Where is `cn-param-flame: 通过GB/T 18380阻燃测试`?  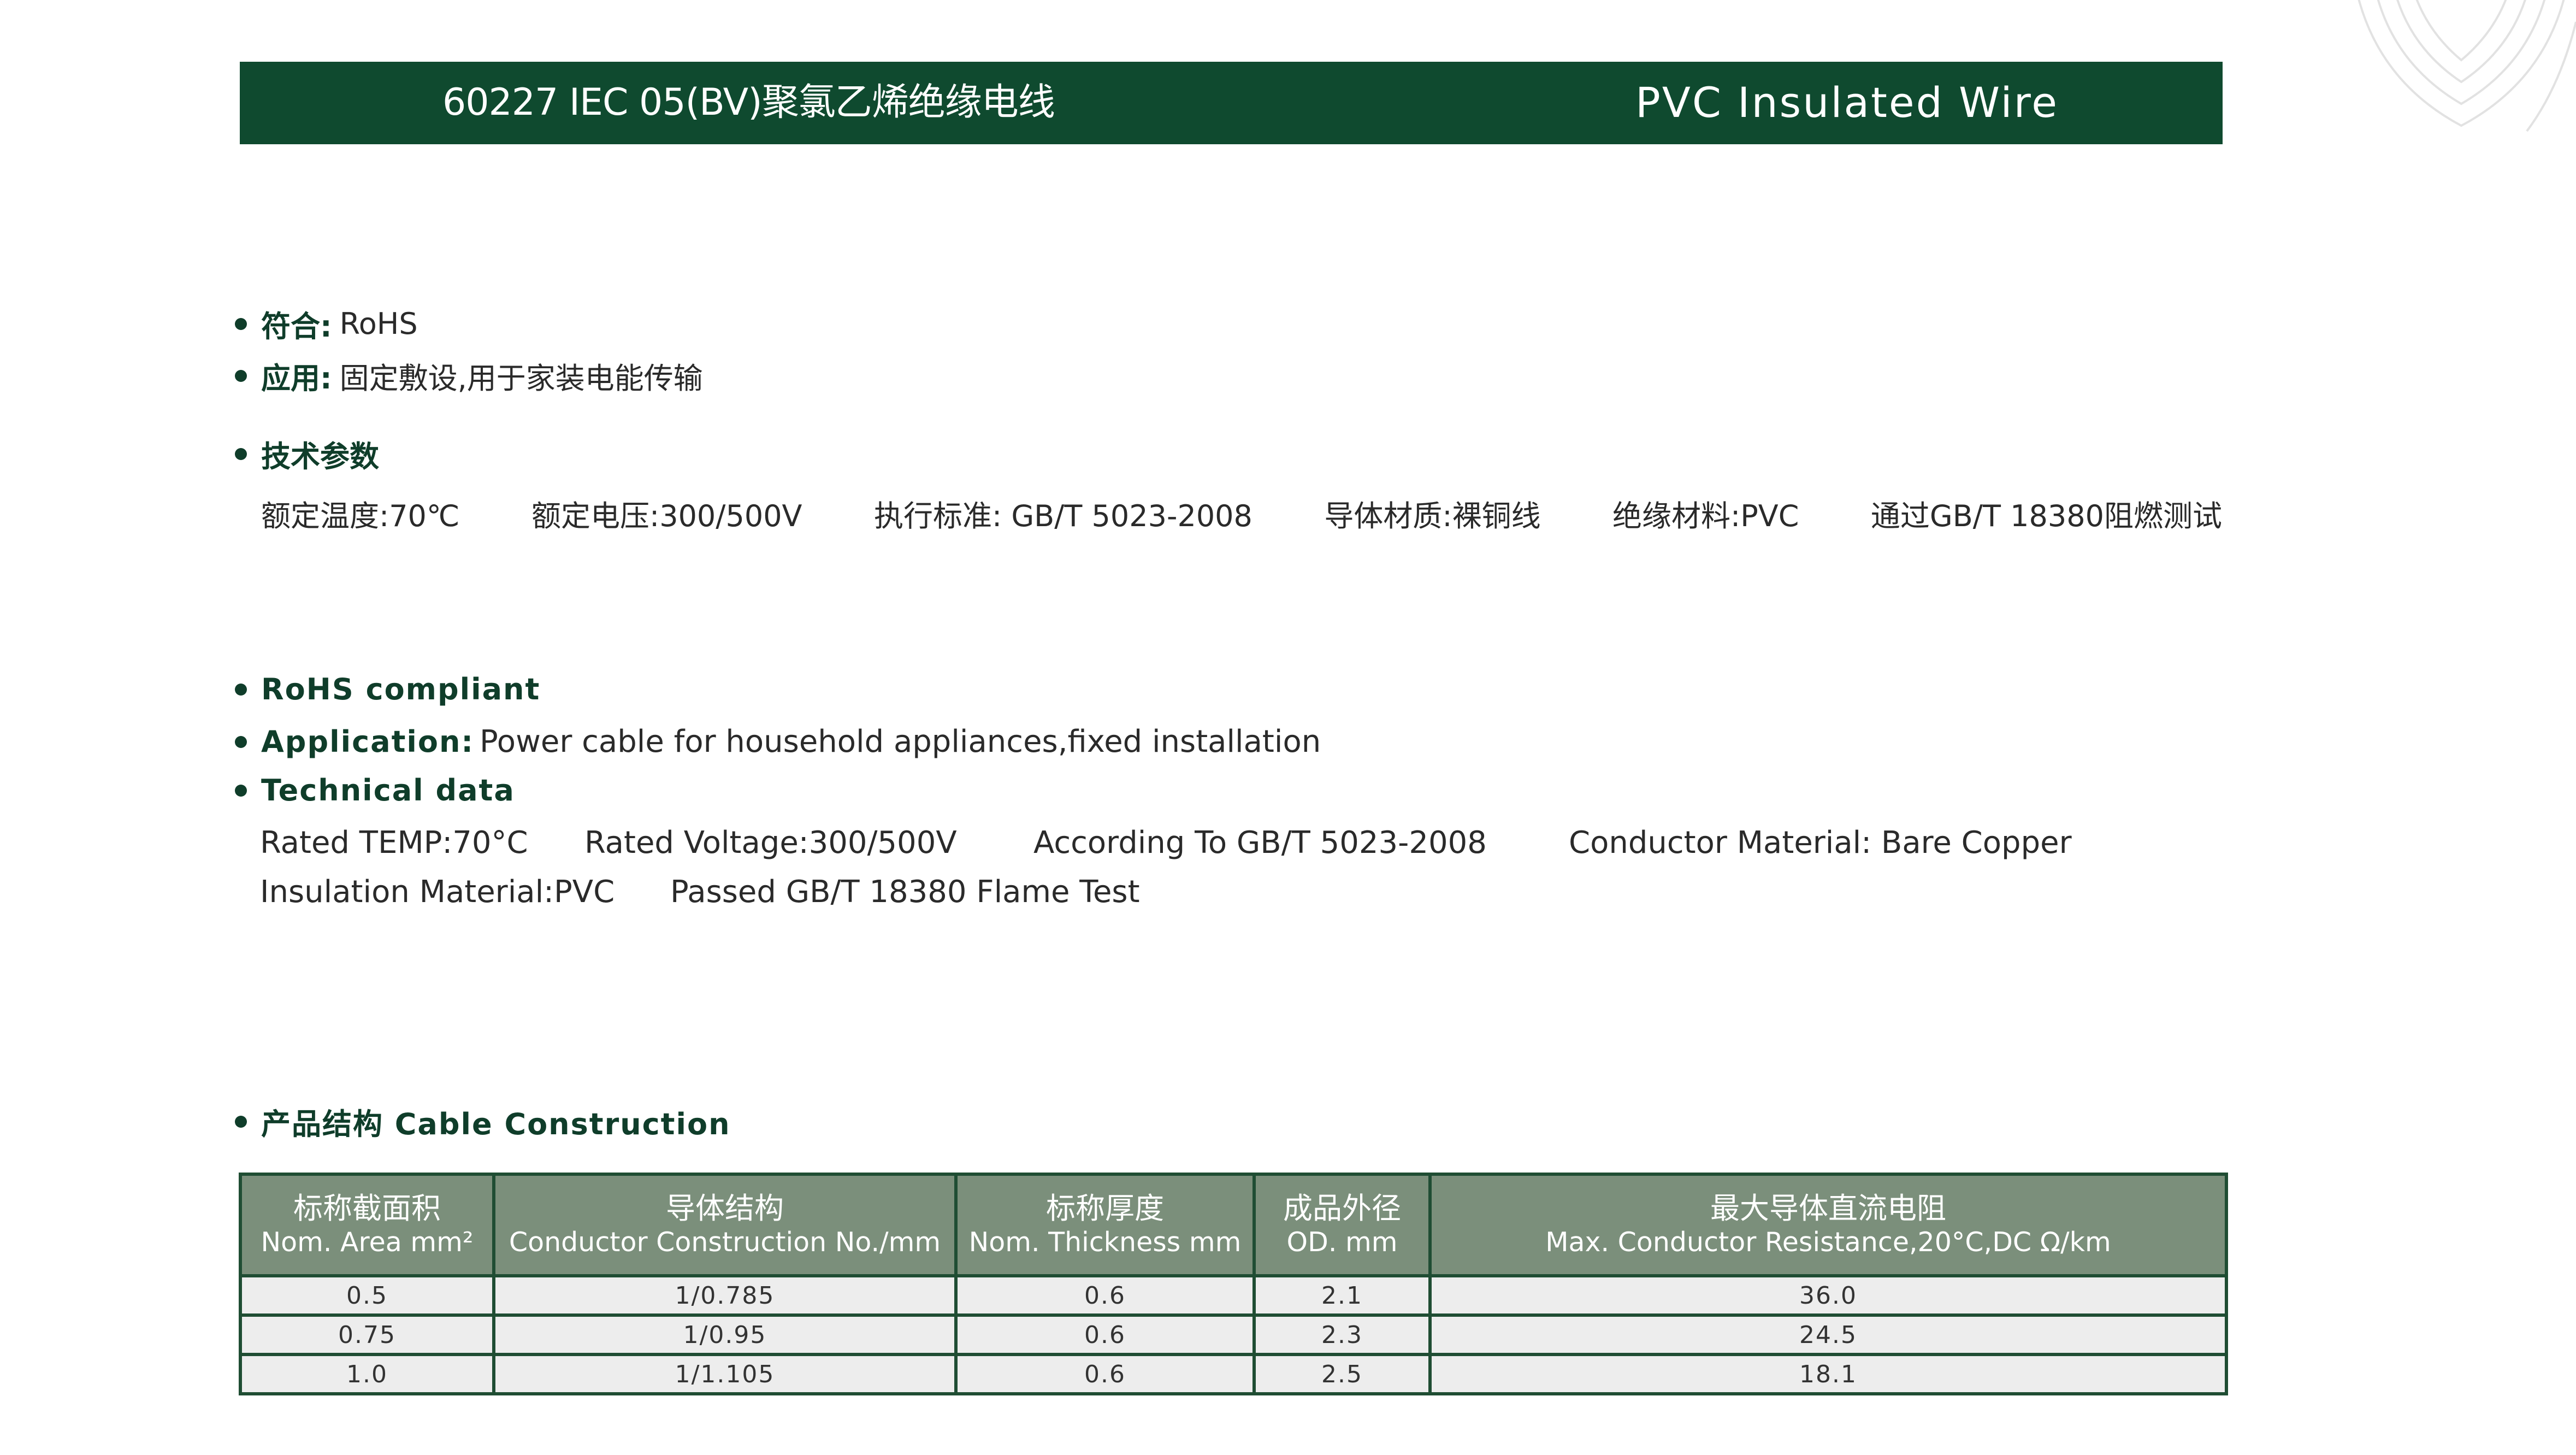 cn-param-flame: 通过GB/T 18380阻燃测试 is located at coordinates (2046, 516).